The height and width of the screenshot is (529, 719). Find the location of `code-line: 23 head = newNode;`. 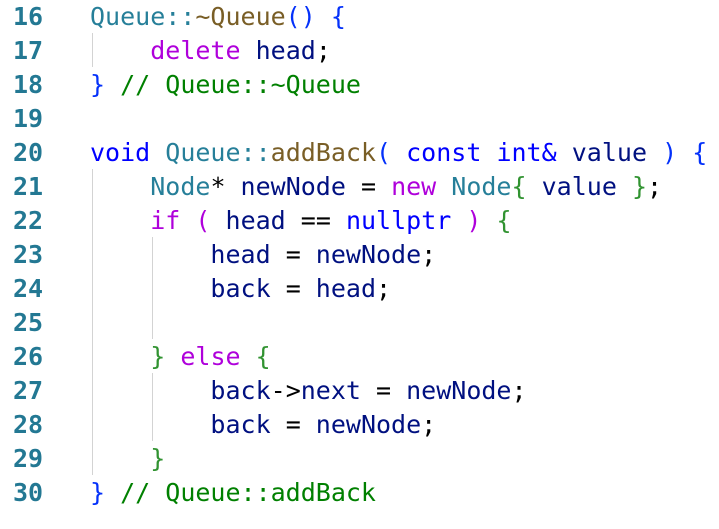

code-line: 23 head = newNode; is located at coordinates (359, 255).